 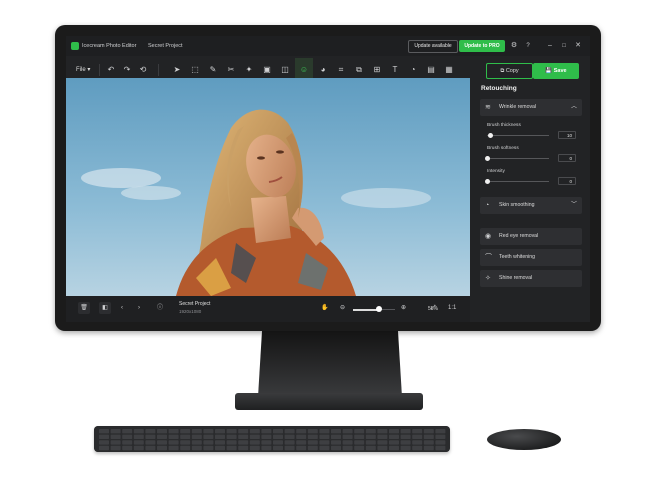 I want to click on zoom-out-icon: ⊖, so click(x=342, y=308).